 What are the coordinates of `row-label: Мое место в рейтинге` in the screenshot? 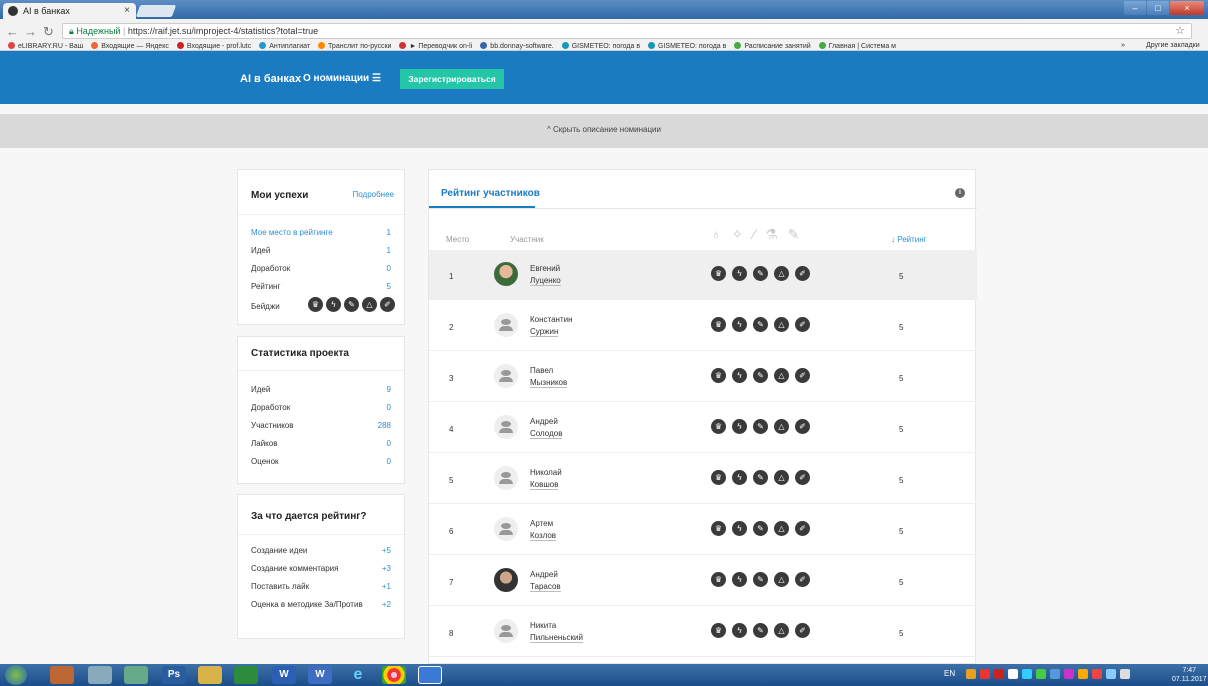 It's located at (292, 232).